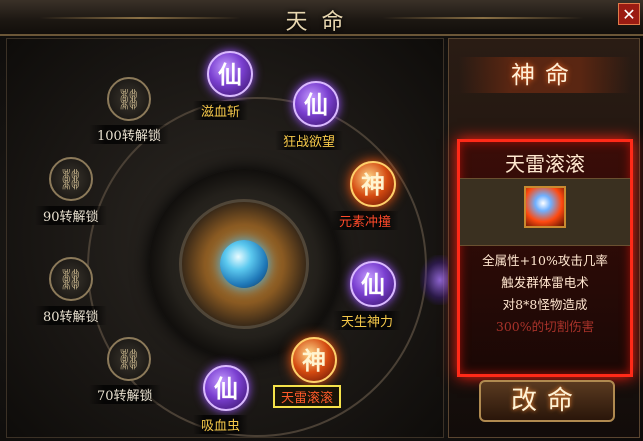 The height and width of the screenshot is (441, 643). Describe the element at coordinates (125, 394) in the screenshot. I see `lock-label: 70转解锁` at that location.